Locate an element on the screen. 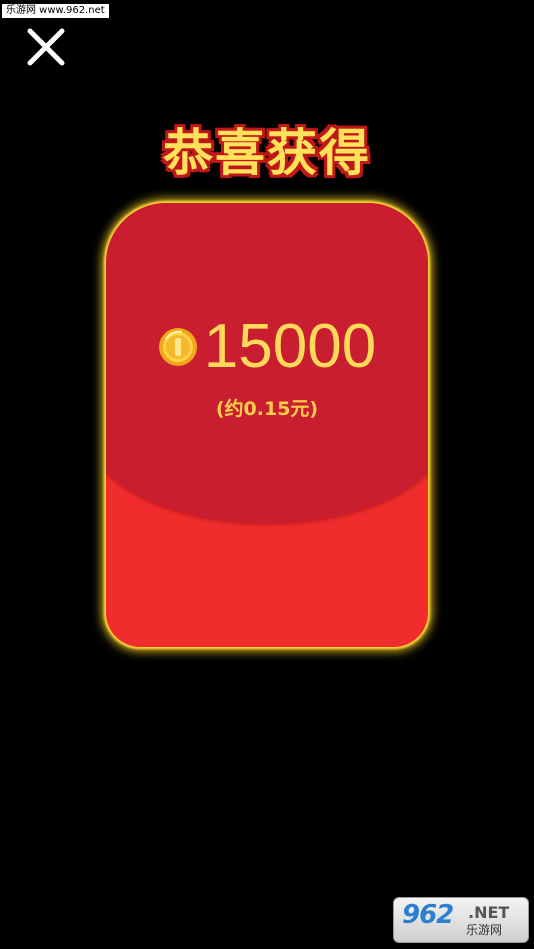  watermark-logo-number: 962 is located at coordinates (428, 915).